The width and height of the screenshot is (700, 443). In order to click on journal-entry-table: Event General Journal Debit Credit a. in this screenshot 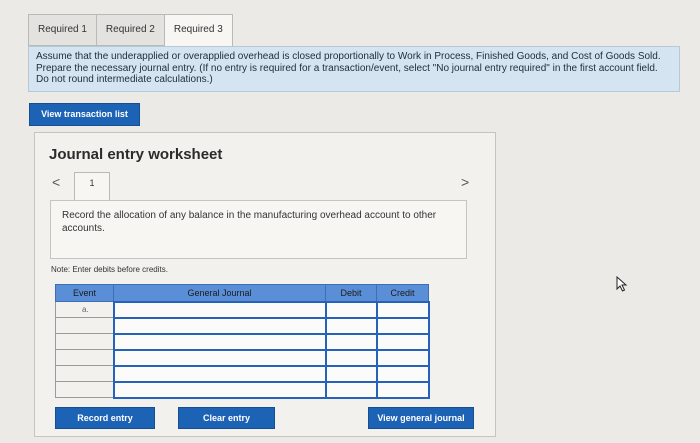, I will do `click(242, 341)`.